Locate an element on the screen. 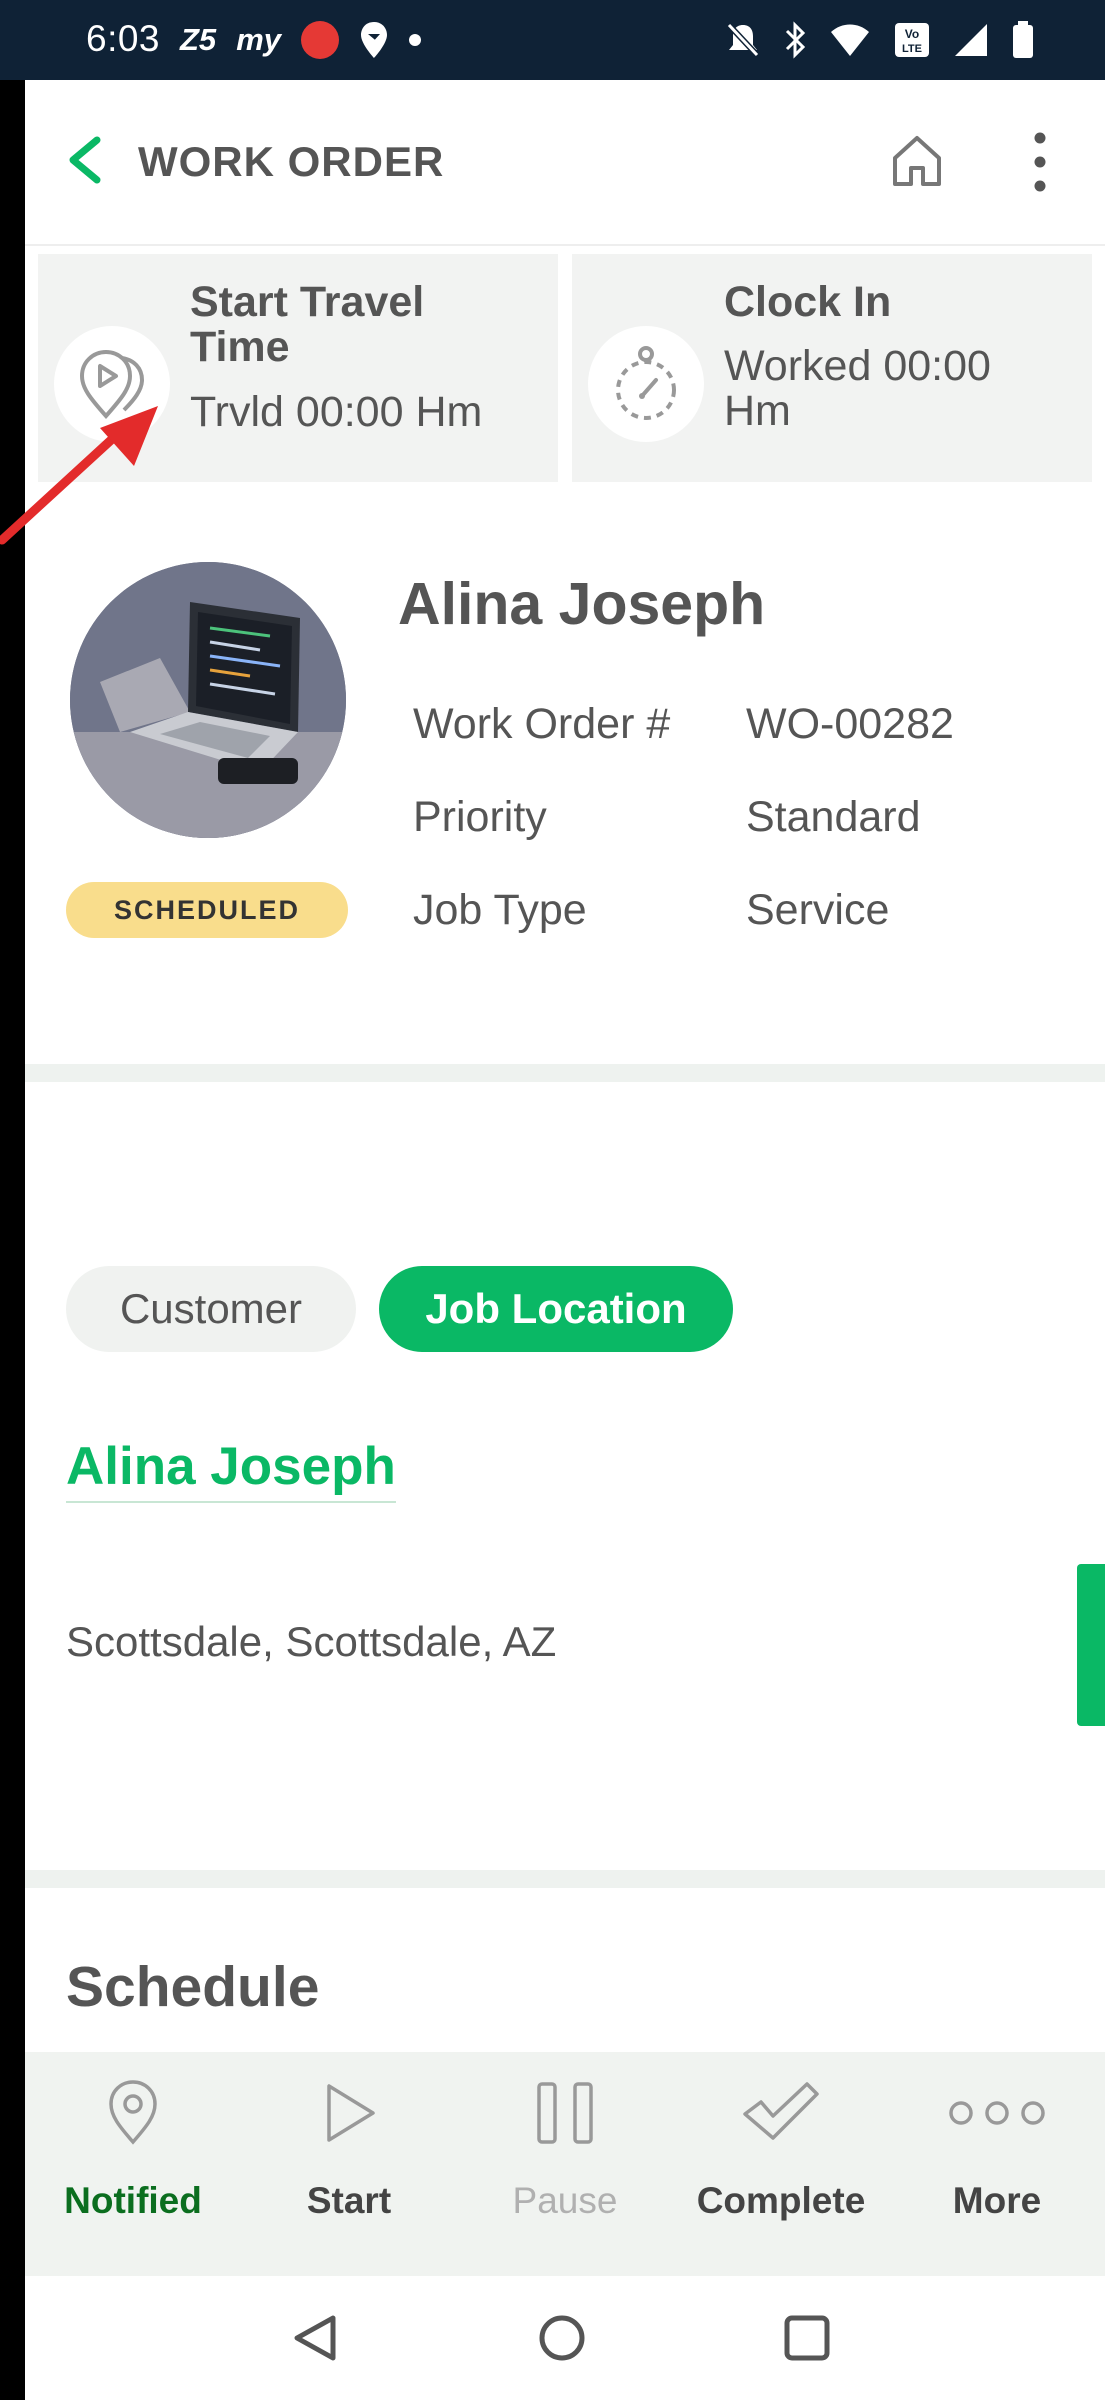  wifi-icon is located at coordinates (850, 40).